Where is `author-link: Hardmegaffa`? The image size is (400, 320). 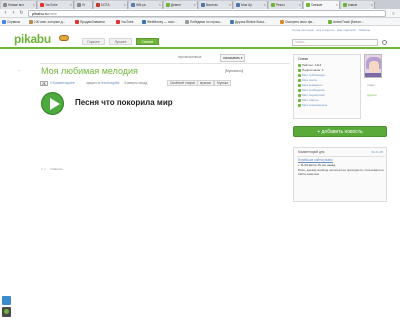 author-link: Hardmegaffa is located at coordinates (110, 83).